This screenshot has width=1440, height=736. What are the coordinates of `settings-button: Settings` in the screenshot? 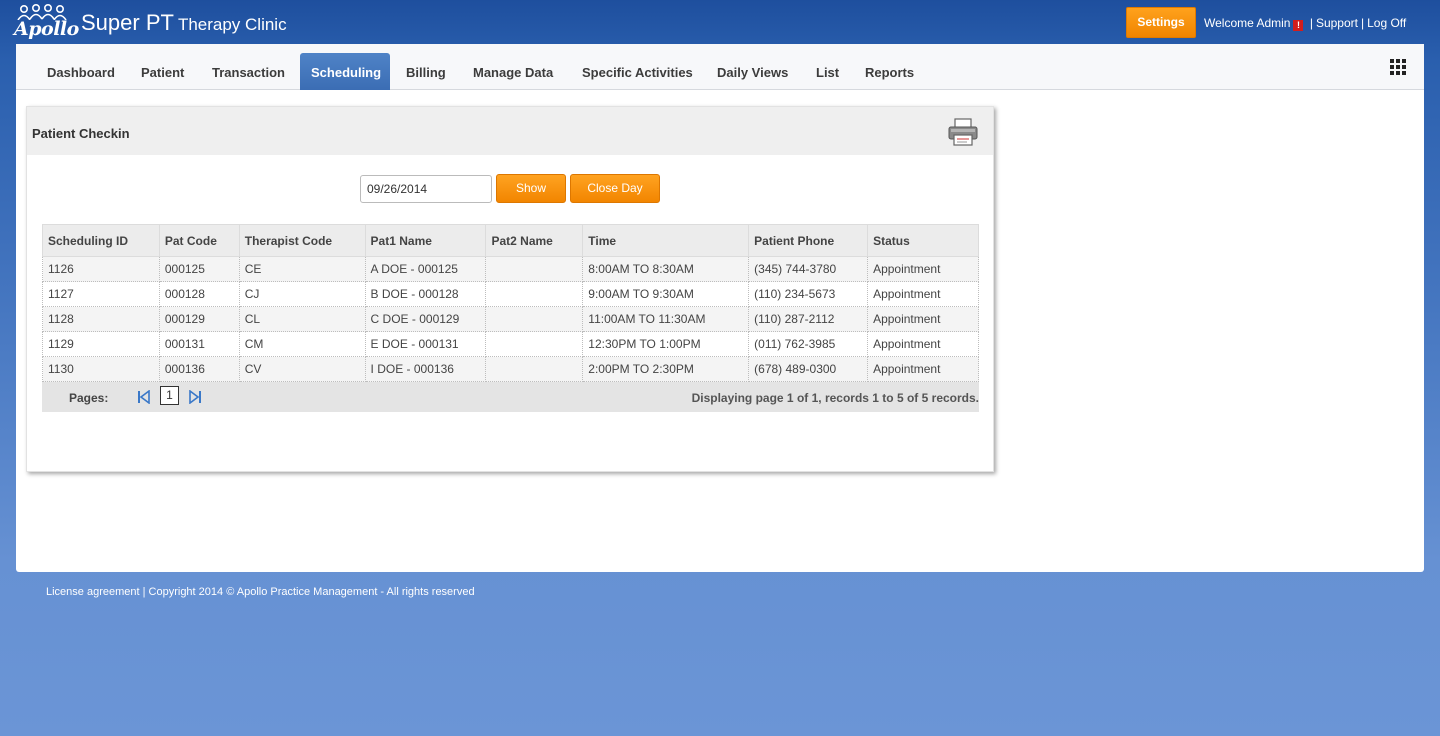 It's located at (1161, 22).